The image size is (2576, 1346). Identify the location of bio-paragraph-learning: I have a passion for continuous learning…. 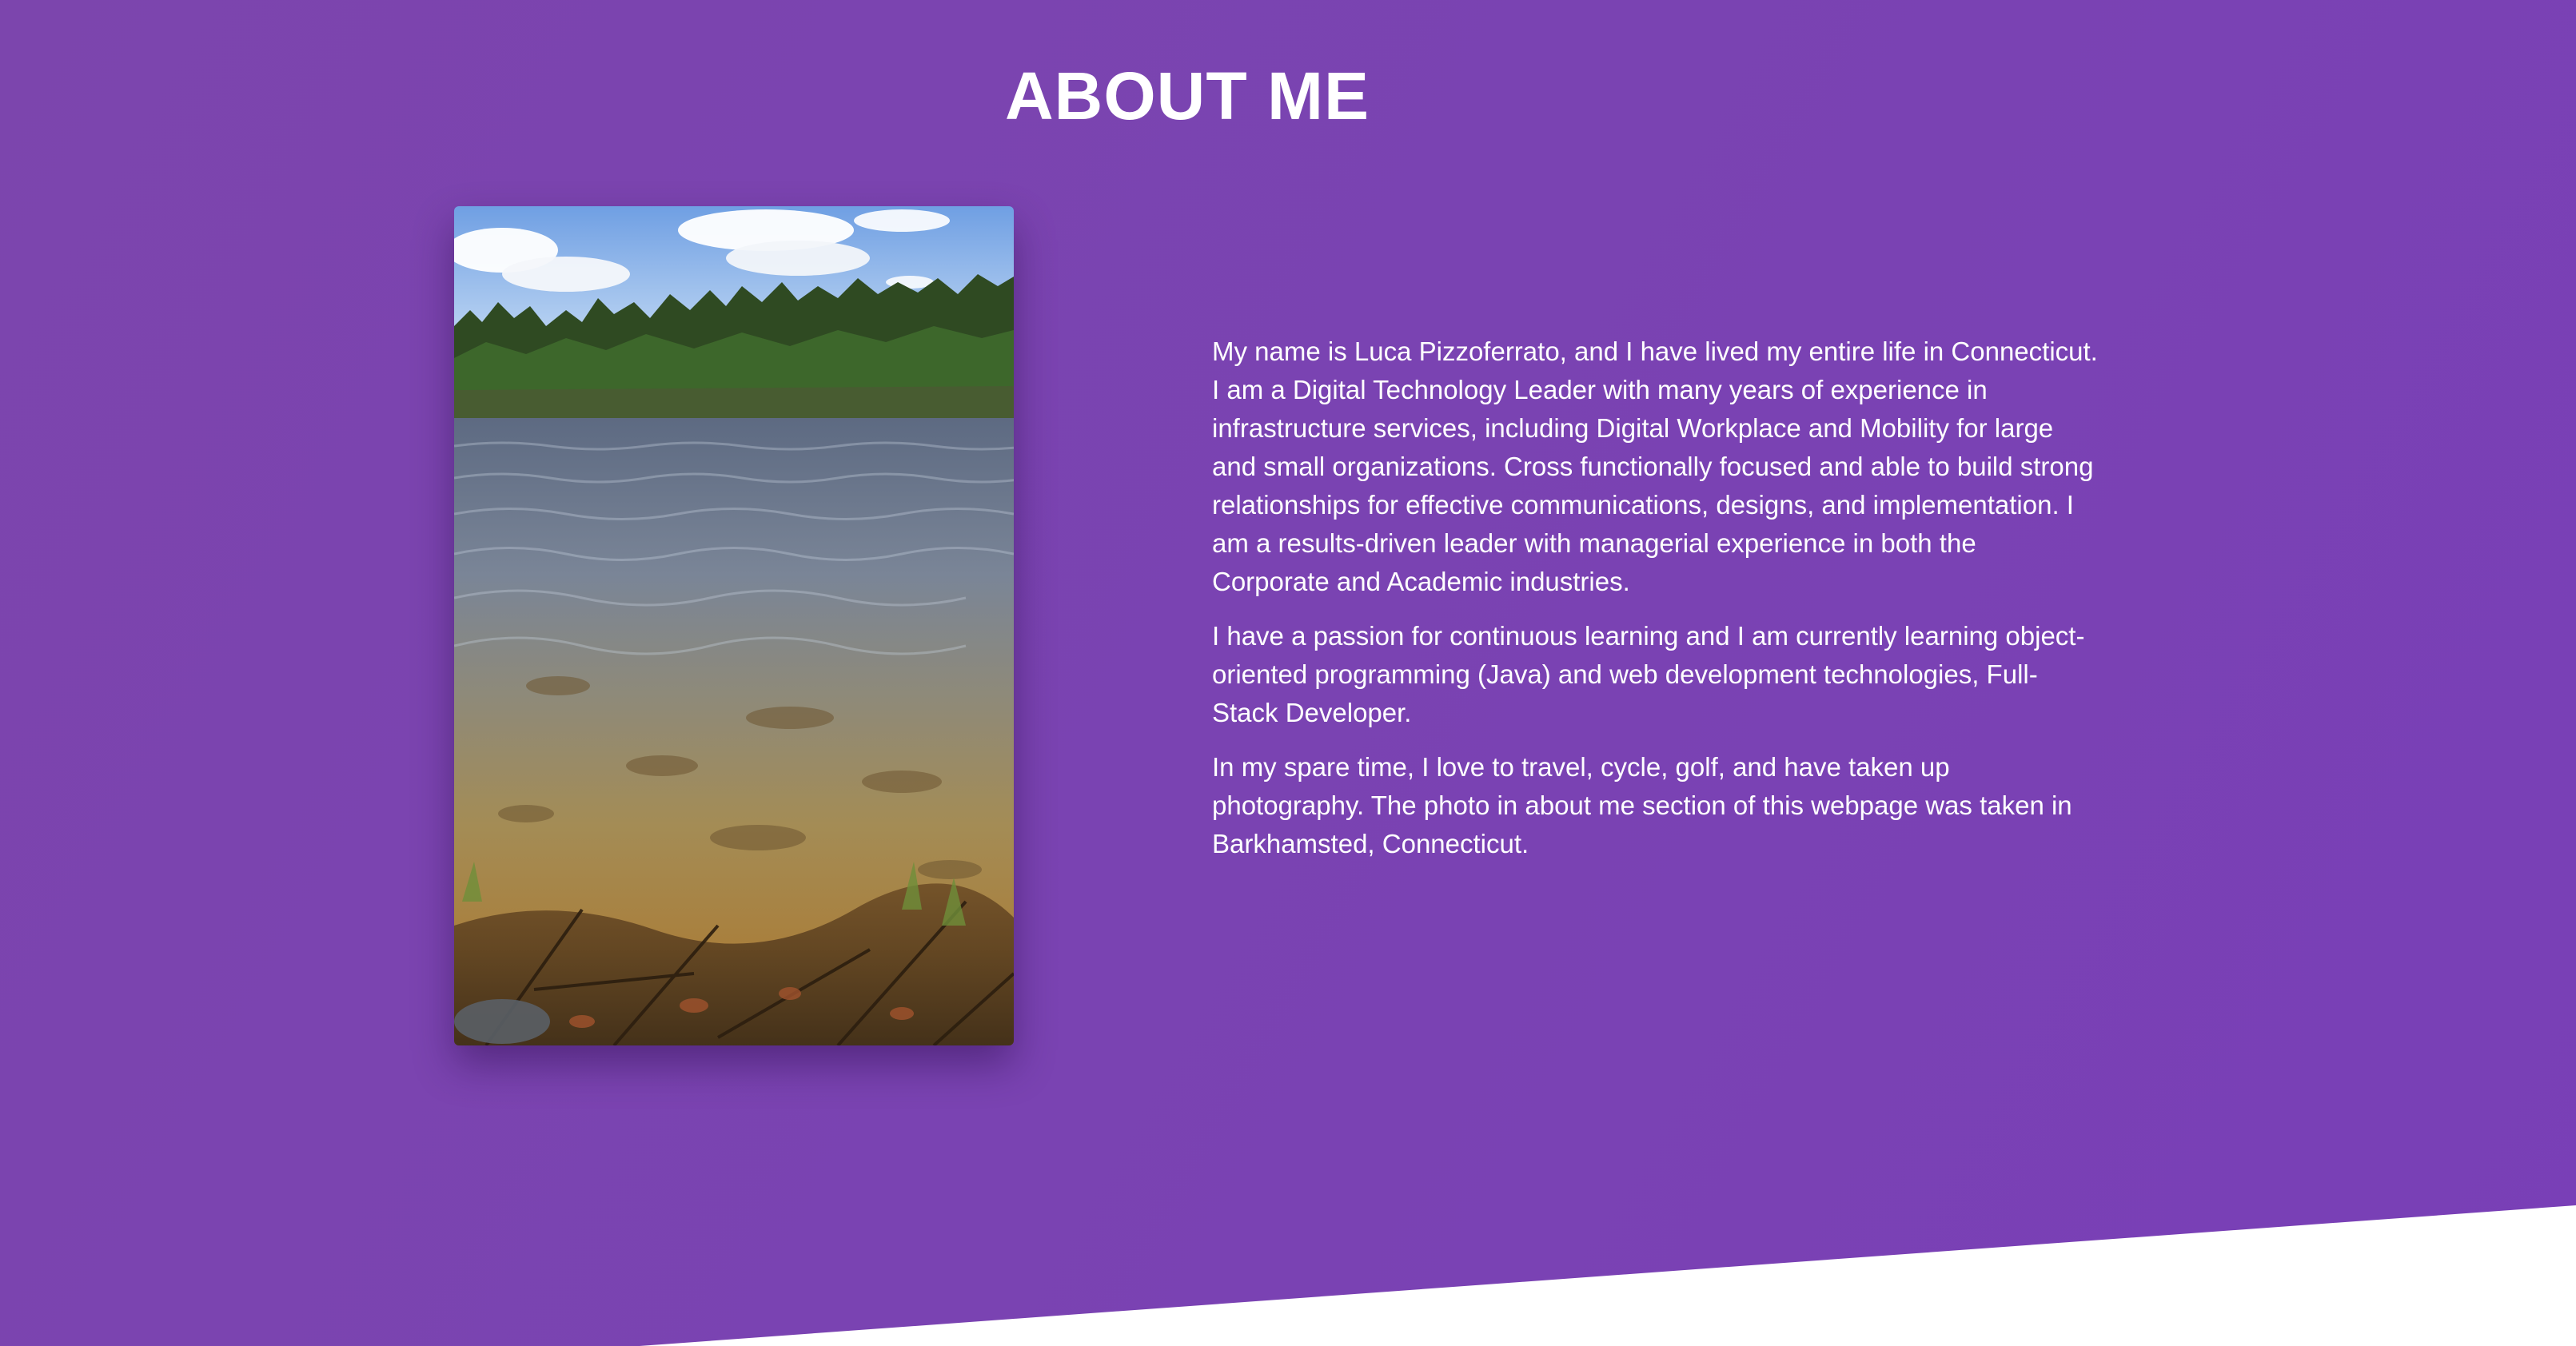
(1649, 674).